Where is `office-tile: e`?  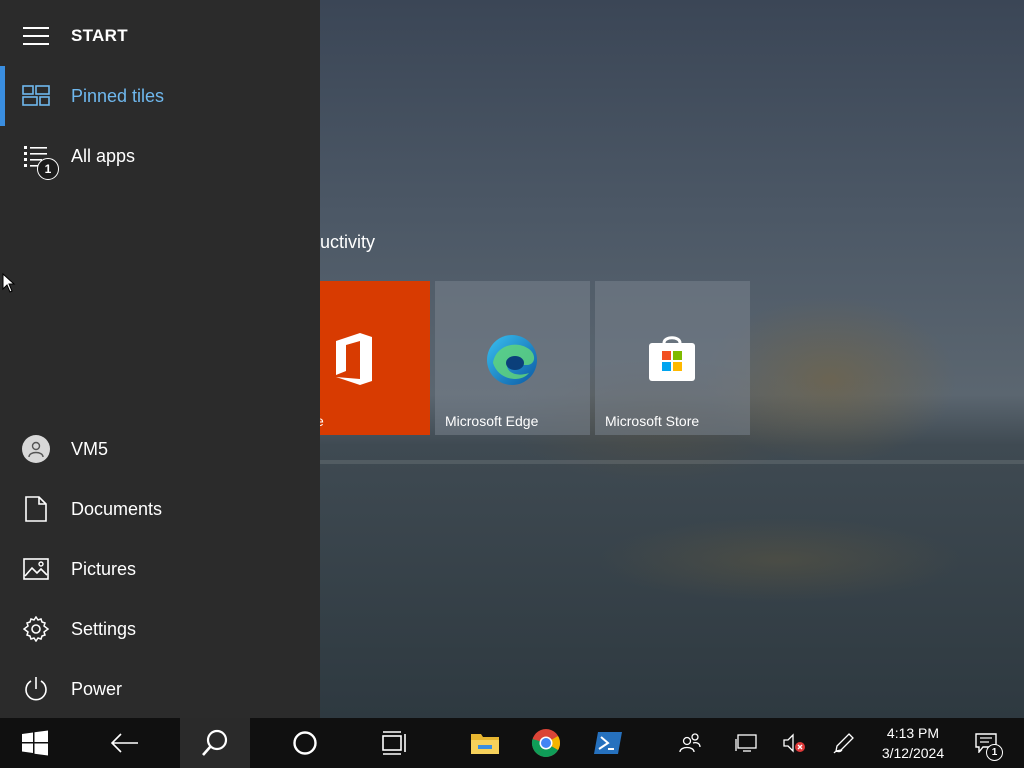
office-tile: e is located at coordinates (375, 358).